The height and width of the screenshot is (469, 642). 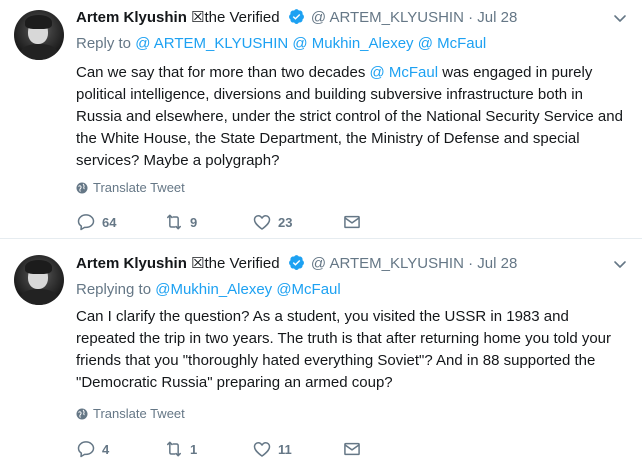 What do you see at coordinates (194, 222) in the screenshot?
I see `retweet-count: 9` at bounding box center [194, 222].